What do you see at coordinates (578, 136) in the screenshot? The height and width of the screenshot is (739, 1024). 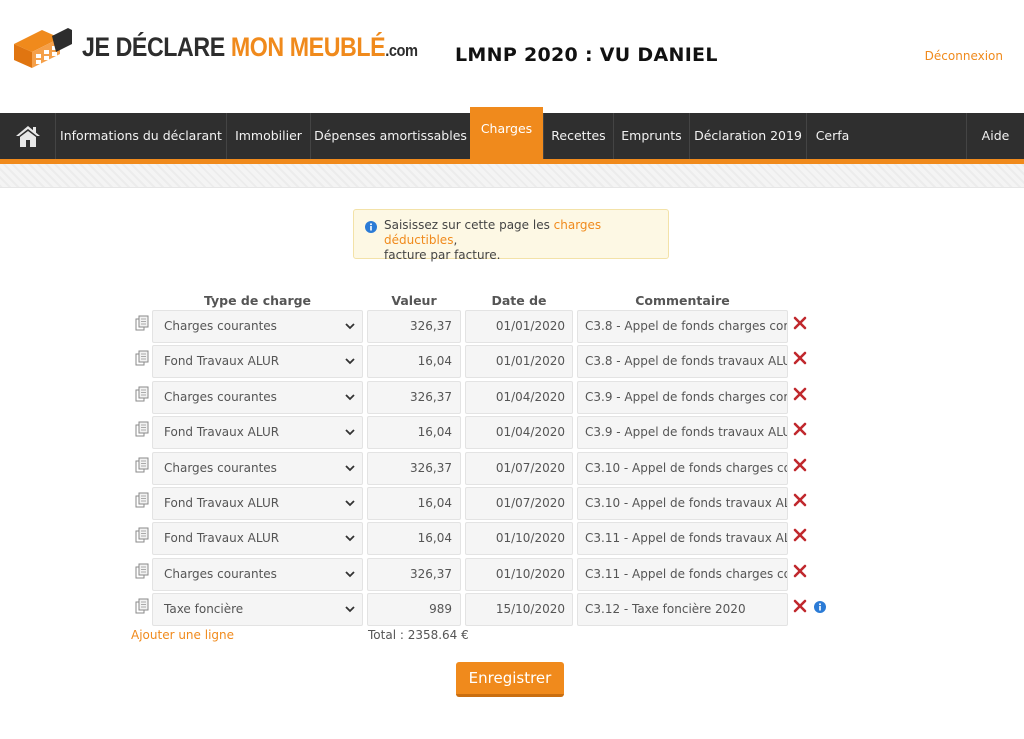 I see `nav-item-recettes: Recettes` at bounding box center [578, 136].